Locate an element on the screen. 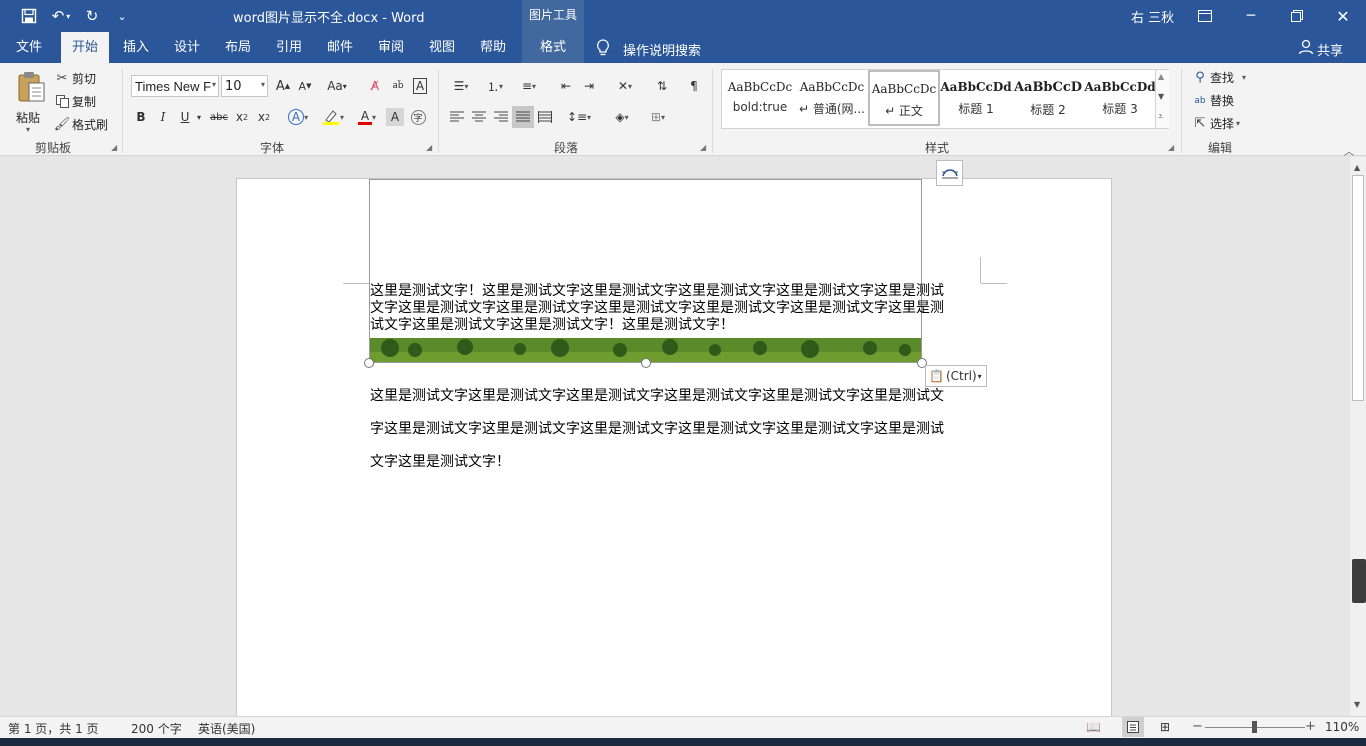  styles-scroll-up-icon: ▲ is located at coordinates (1161, 76).